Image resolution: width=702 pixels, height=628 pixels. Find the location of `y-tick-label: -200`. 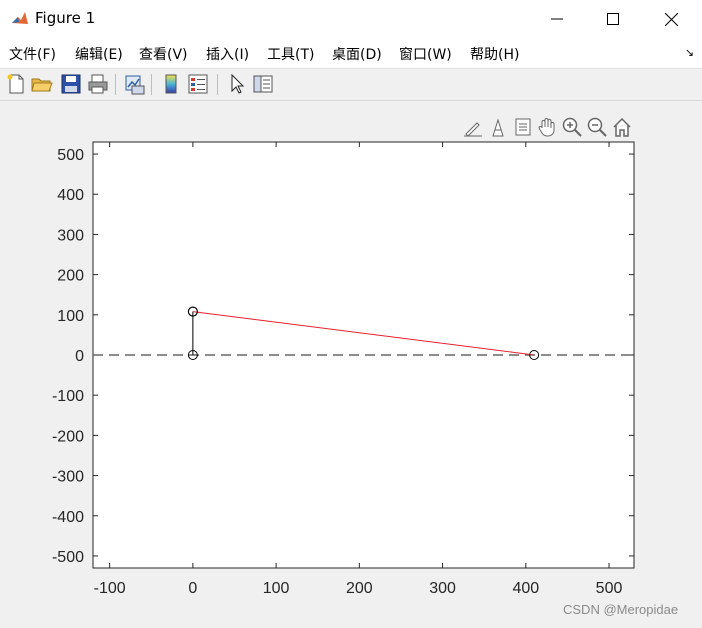

y-tick-label: -200 is located at coordinates (68, 436).